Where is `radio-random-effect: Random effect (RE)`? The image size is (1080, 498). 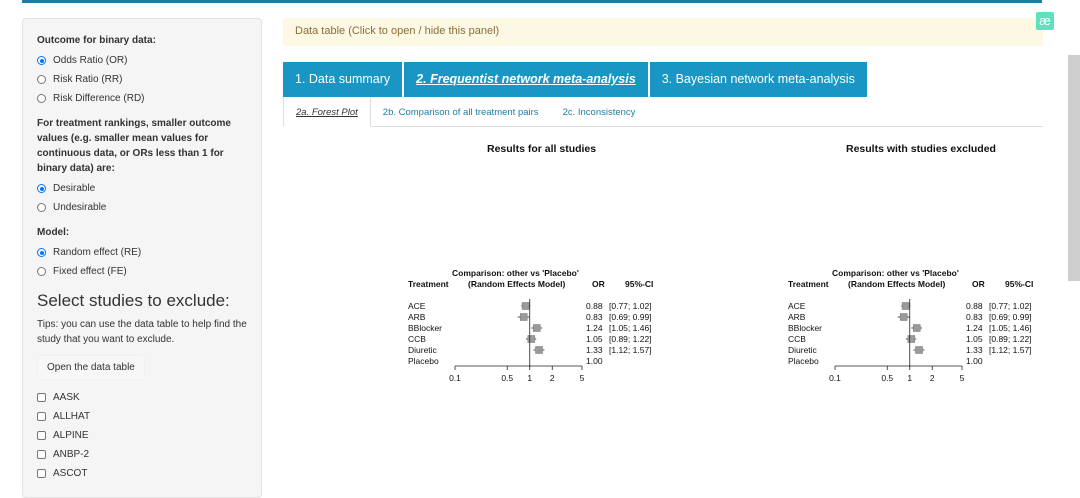
radio-random-effect: Random effect (RE) is located at coordinates (142, 252).